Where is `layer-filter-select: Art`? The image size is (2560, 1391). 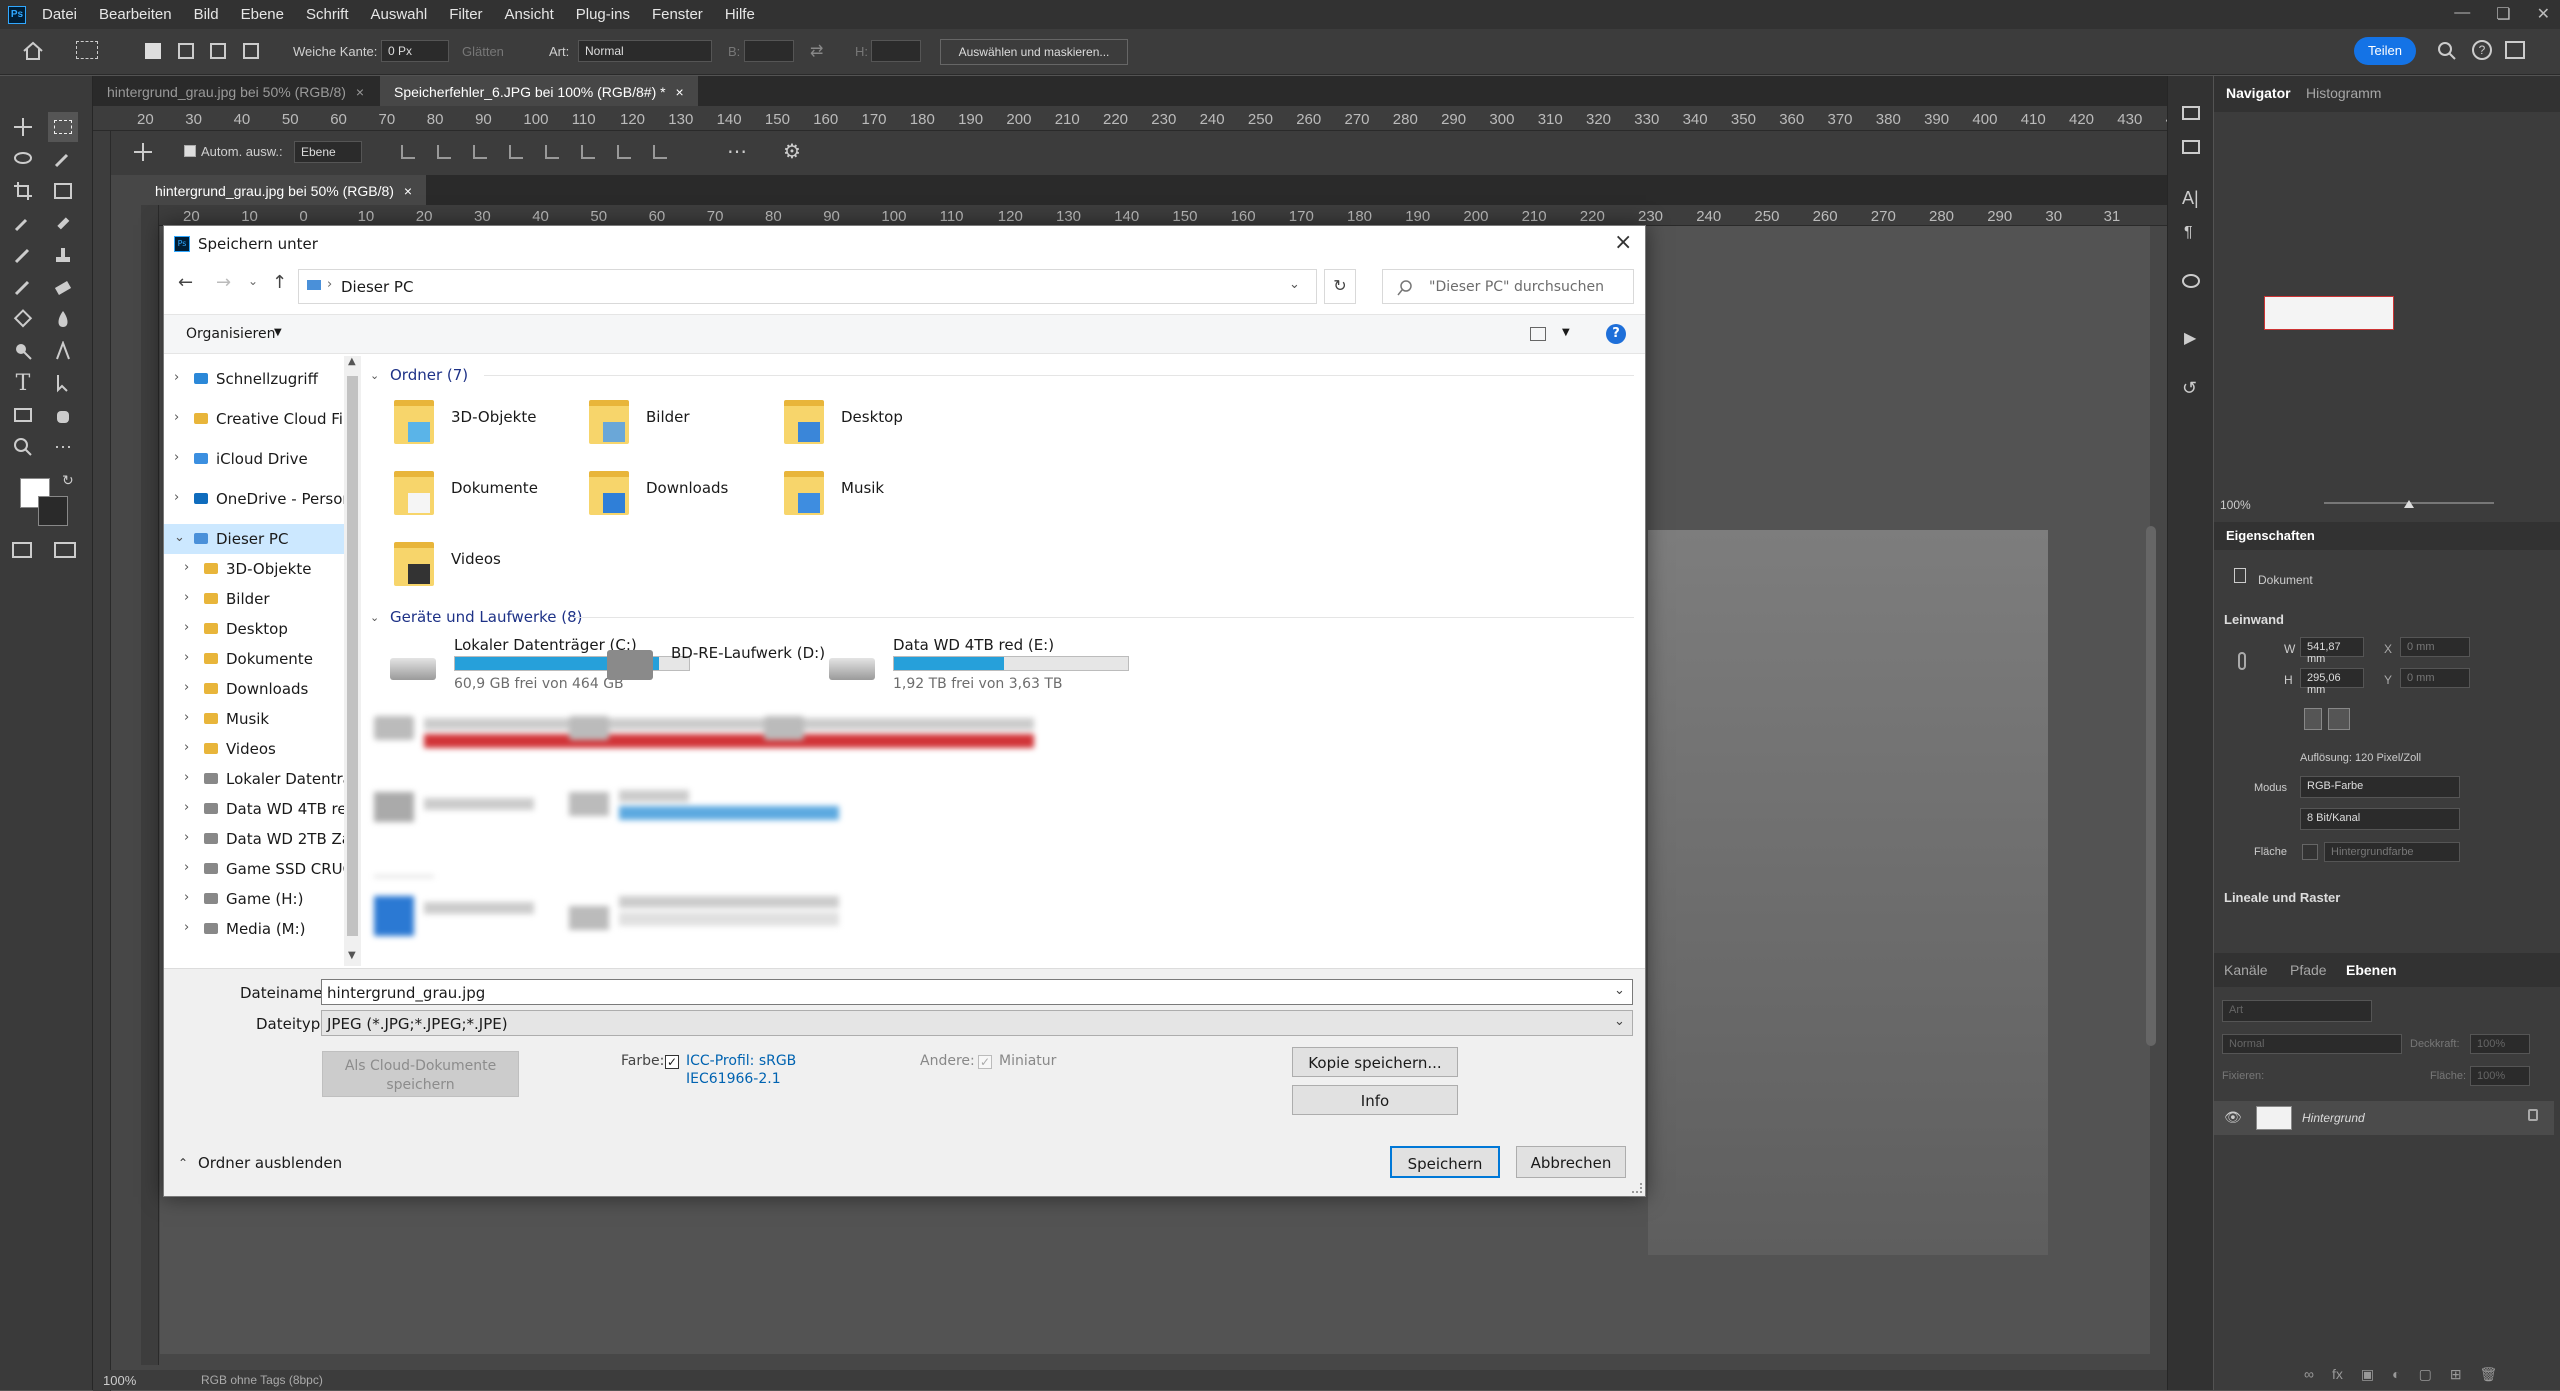 layer-filter-select: Art is located at coordinates (2297, 1011).